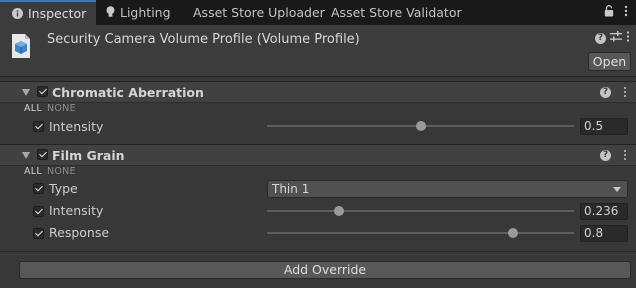 The height and width of the screenshot is (288, 636). Describe the element at coordinates (63, 188) in the screenshot. I see `property-label-type: Type` at that location.